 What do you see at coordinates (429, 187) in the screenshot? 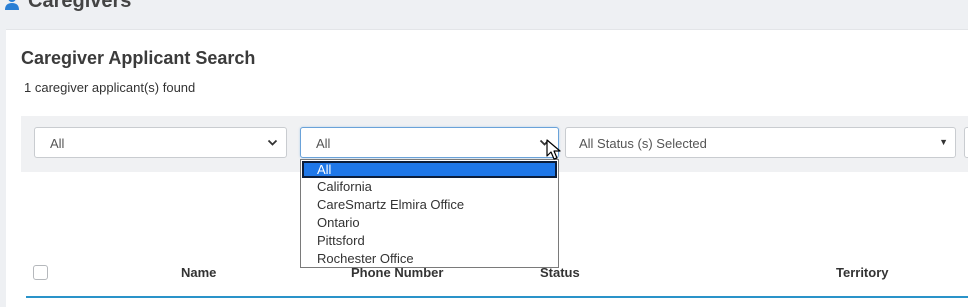
I see `dropdown-option-california: California` at bounding box center [429, 187].